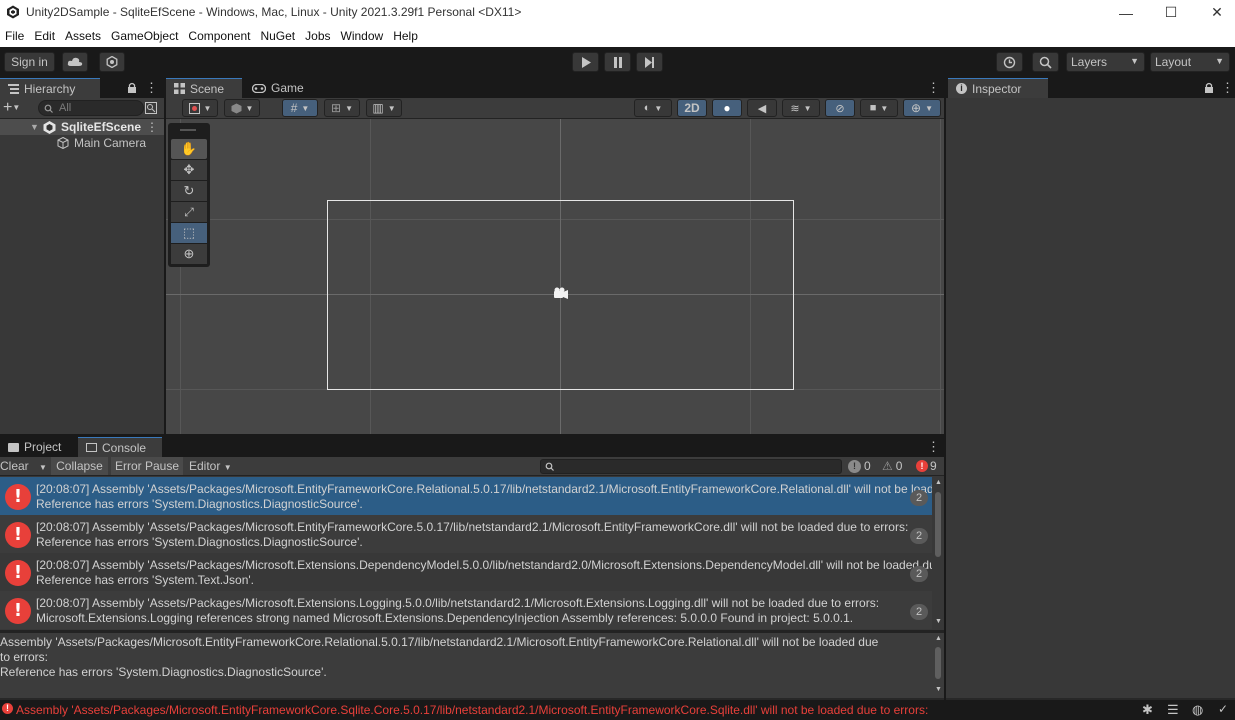 The image size is (1235, 720). Describe the element at coordinates (242, 108) in the screenshot. I see `render-mode-dropdown: ▼` at that location.